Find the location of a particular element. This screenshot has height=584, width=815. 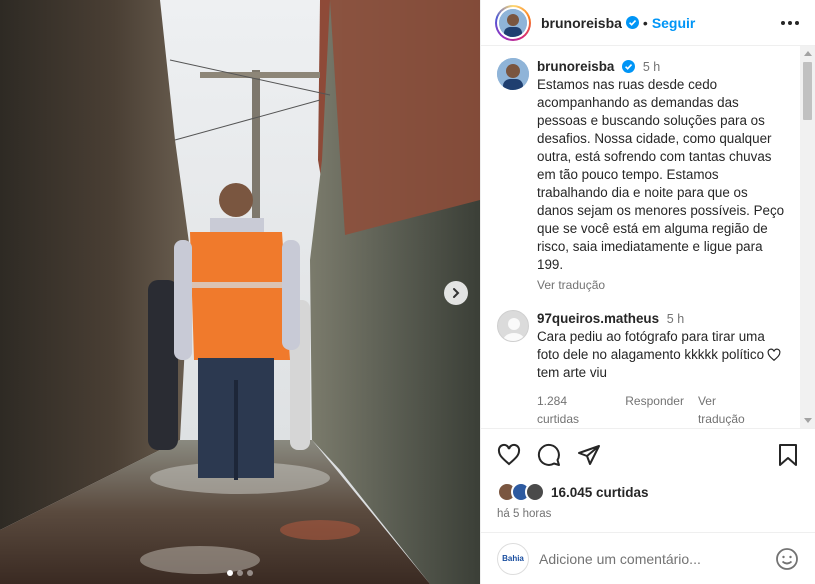

emoji-button is located at coordinates (787, 559).